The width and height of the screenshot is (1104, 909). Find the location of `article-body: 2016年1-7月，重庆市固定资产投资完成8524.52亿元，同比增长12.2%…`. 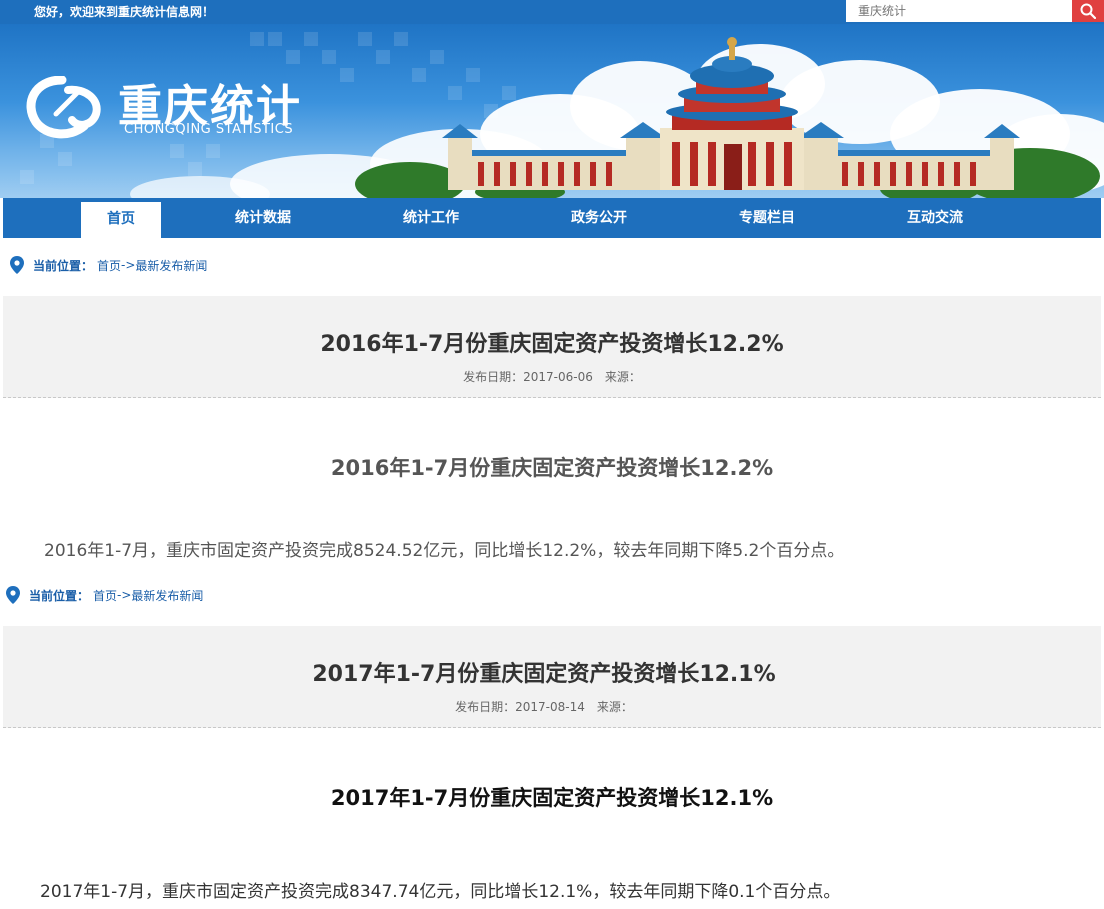

article-body: 2016年1-7月，重庆市固定资产投资完成8524.52亿元，同比增长12.2%… is located at coordinates (444, 551).